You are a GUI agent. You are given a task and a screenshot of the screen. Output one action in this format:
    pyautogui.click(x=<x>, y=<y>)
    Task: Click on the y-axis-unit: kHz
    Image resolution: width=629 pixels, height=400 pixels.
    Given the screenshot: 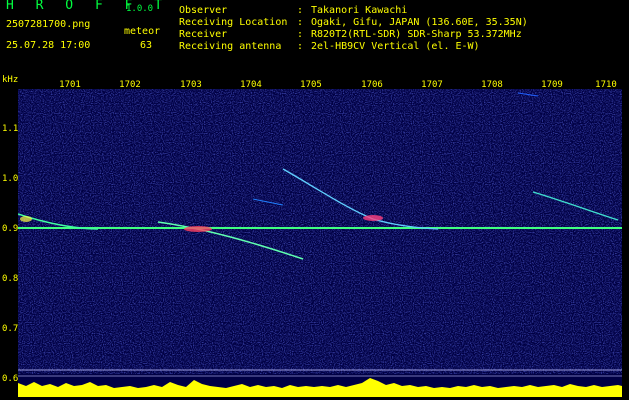 What is the action you would take?
    pyautogui.click(x=10, y=80)
    